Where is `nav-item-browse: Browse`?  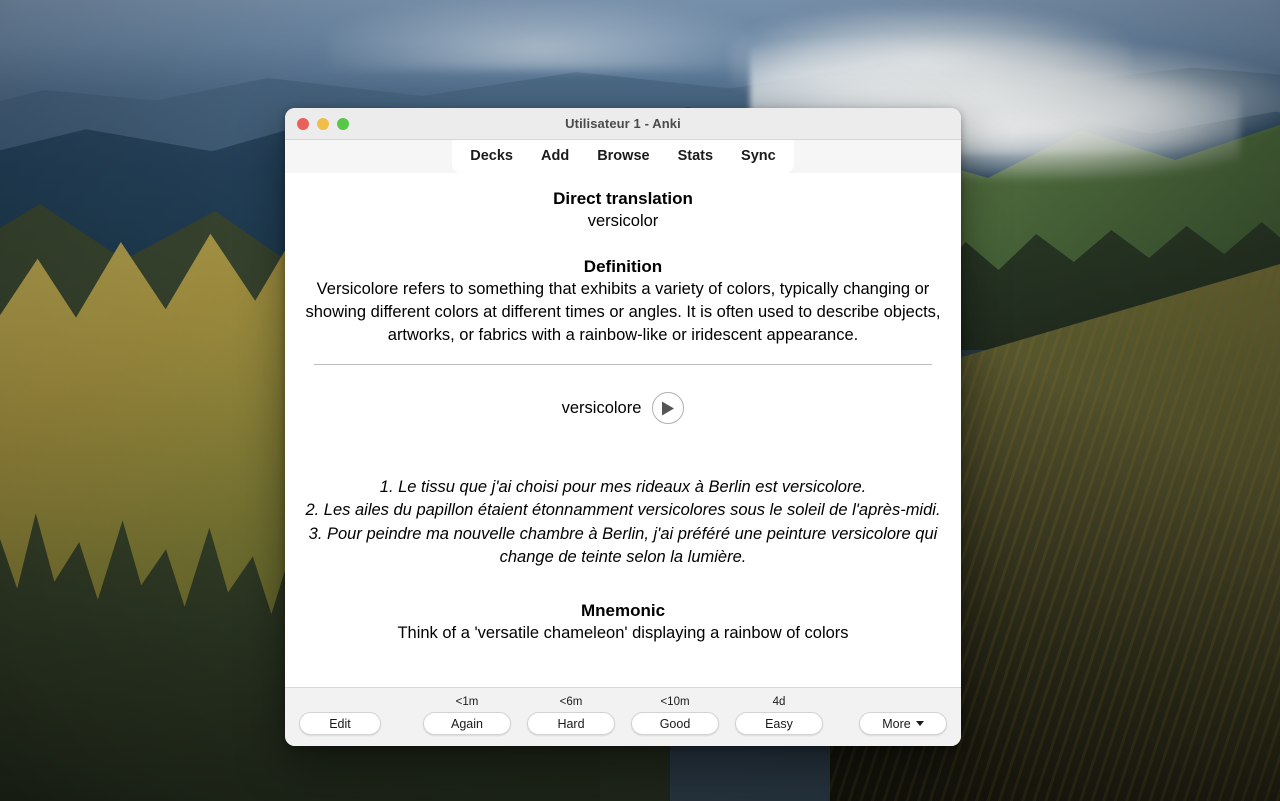 nav-item-browse: Browse is located at coordinates (623, 156).